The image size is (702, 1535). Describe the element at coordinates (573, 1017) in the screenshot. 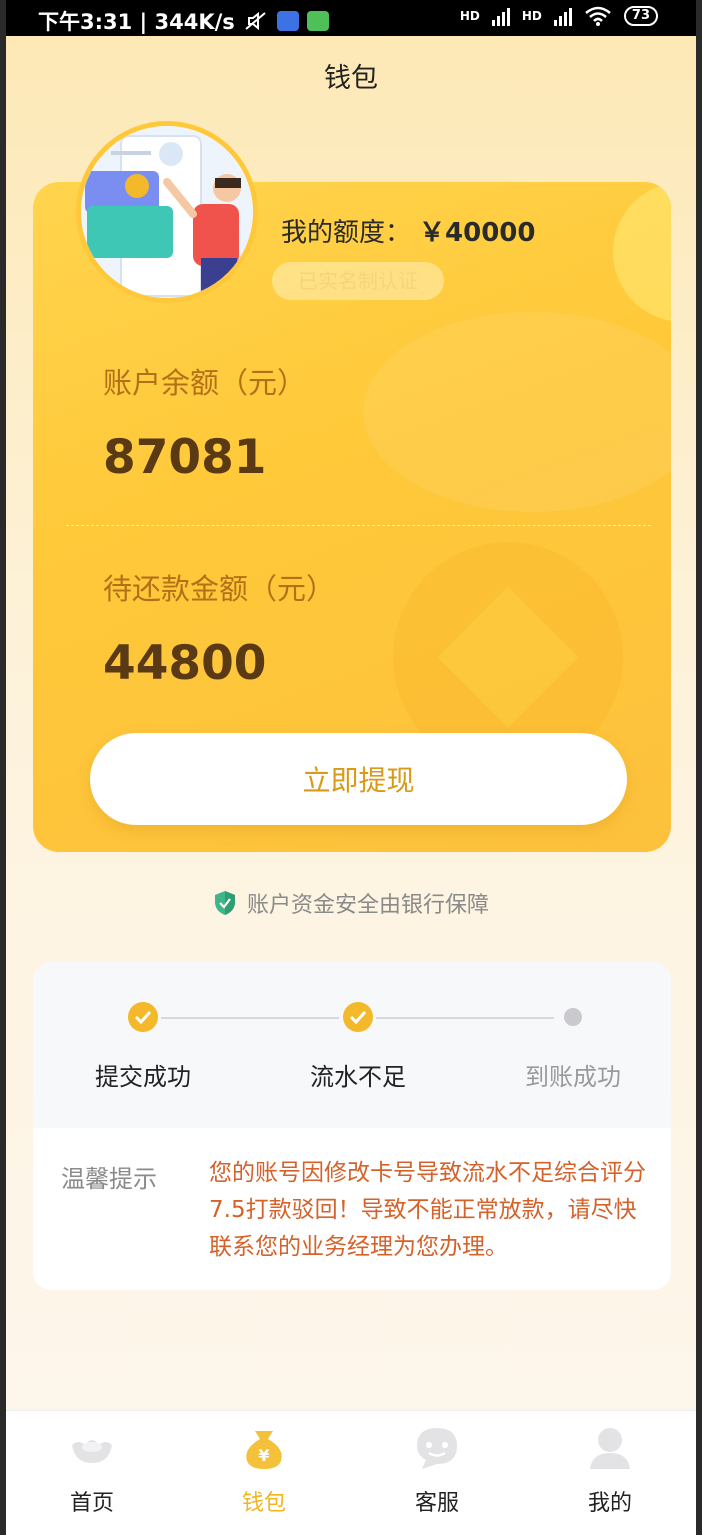

I see `step-pending-icon` at that location.